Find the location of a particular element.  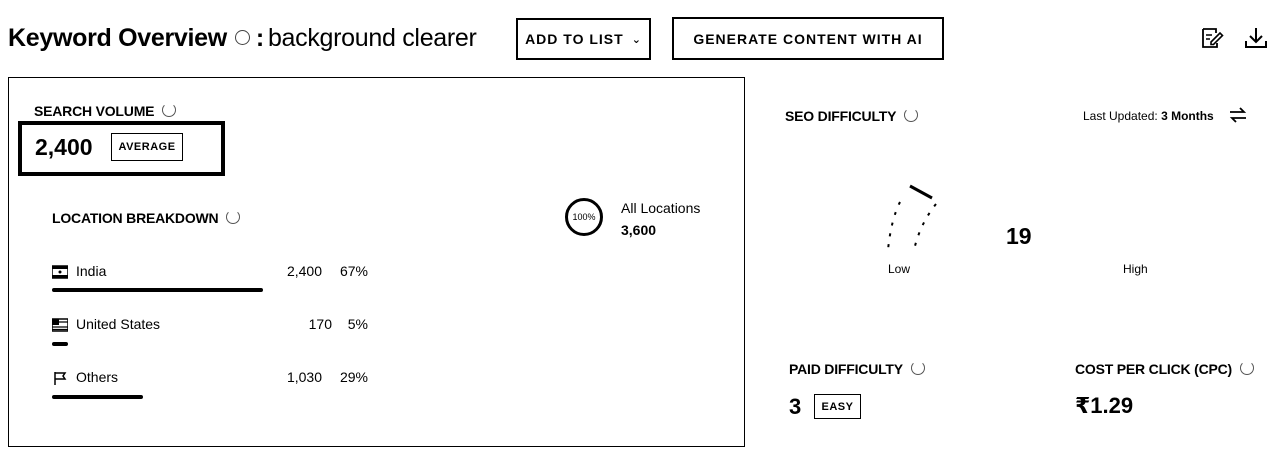

generate-content-button: GENERATE CONTENT WITH AI is located at coordinates (808, 38).